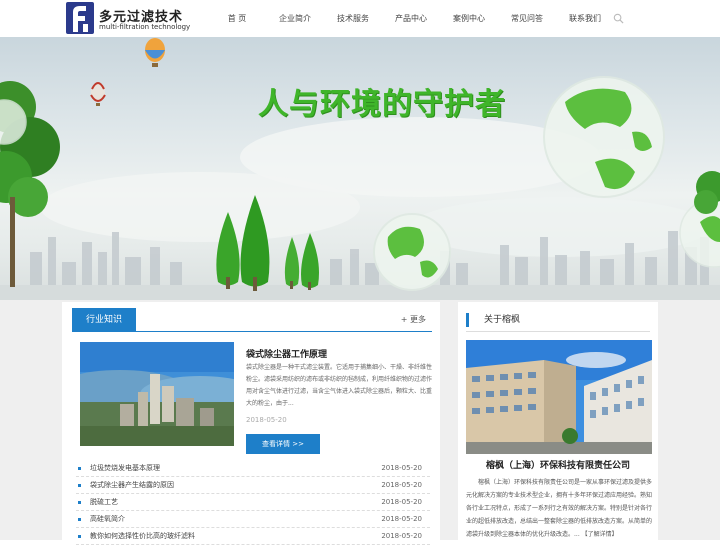 This screenshot has height=545, width=720. I want to click on logo: 多元过滤技术 multi-filtration technology, so click(128, 18).